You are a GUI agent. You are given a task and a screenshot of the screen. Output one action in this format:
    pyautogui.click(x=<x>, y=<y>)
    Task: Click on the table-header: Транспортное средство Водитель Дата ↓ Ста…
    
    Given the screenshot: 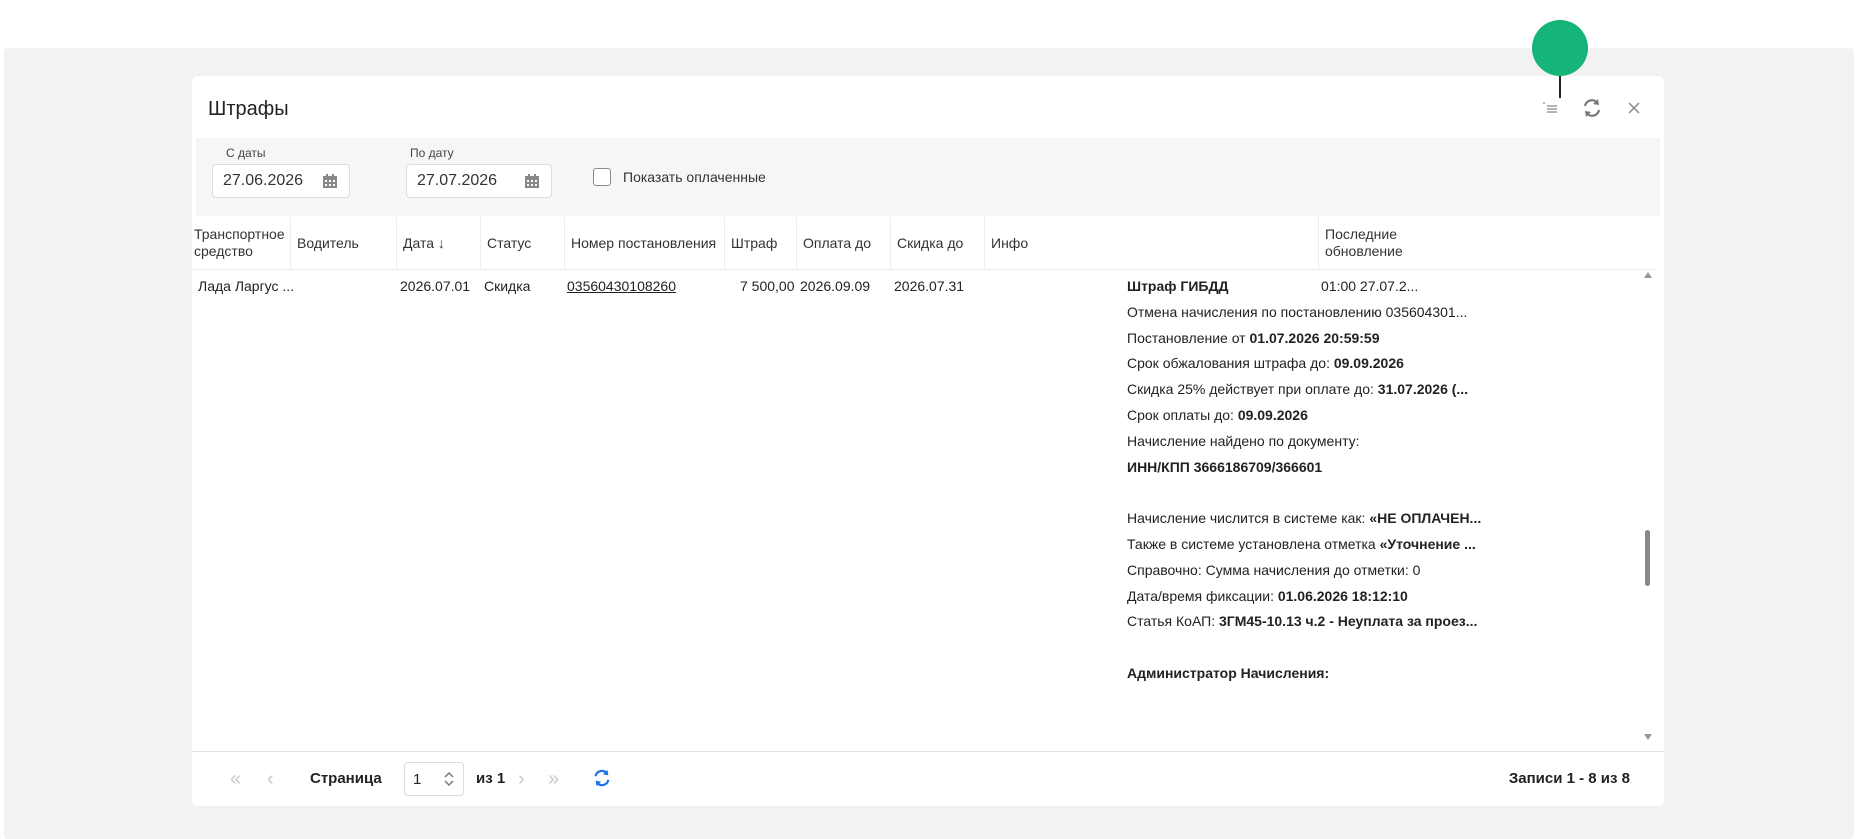 What is the action you would take?
    pyautogui.click(x=924, y=243)
    